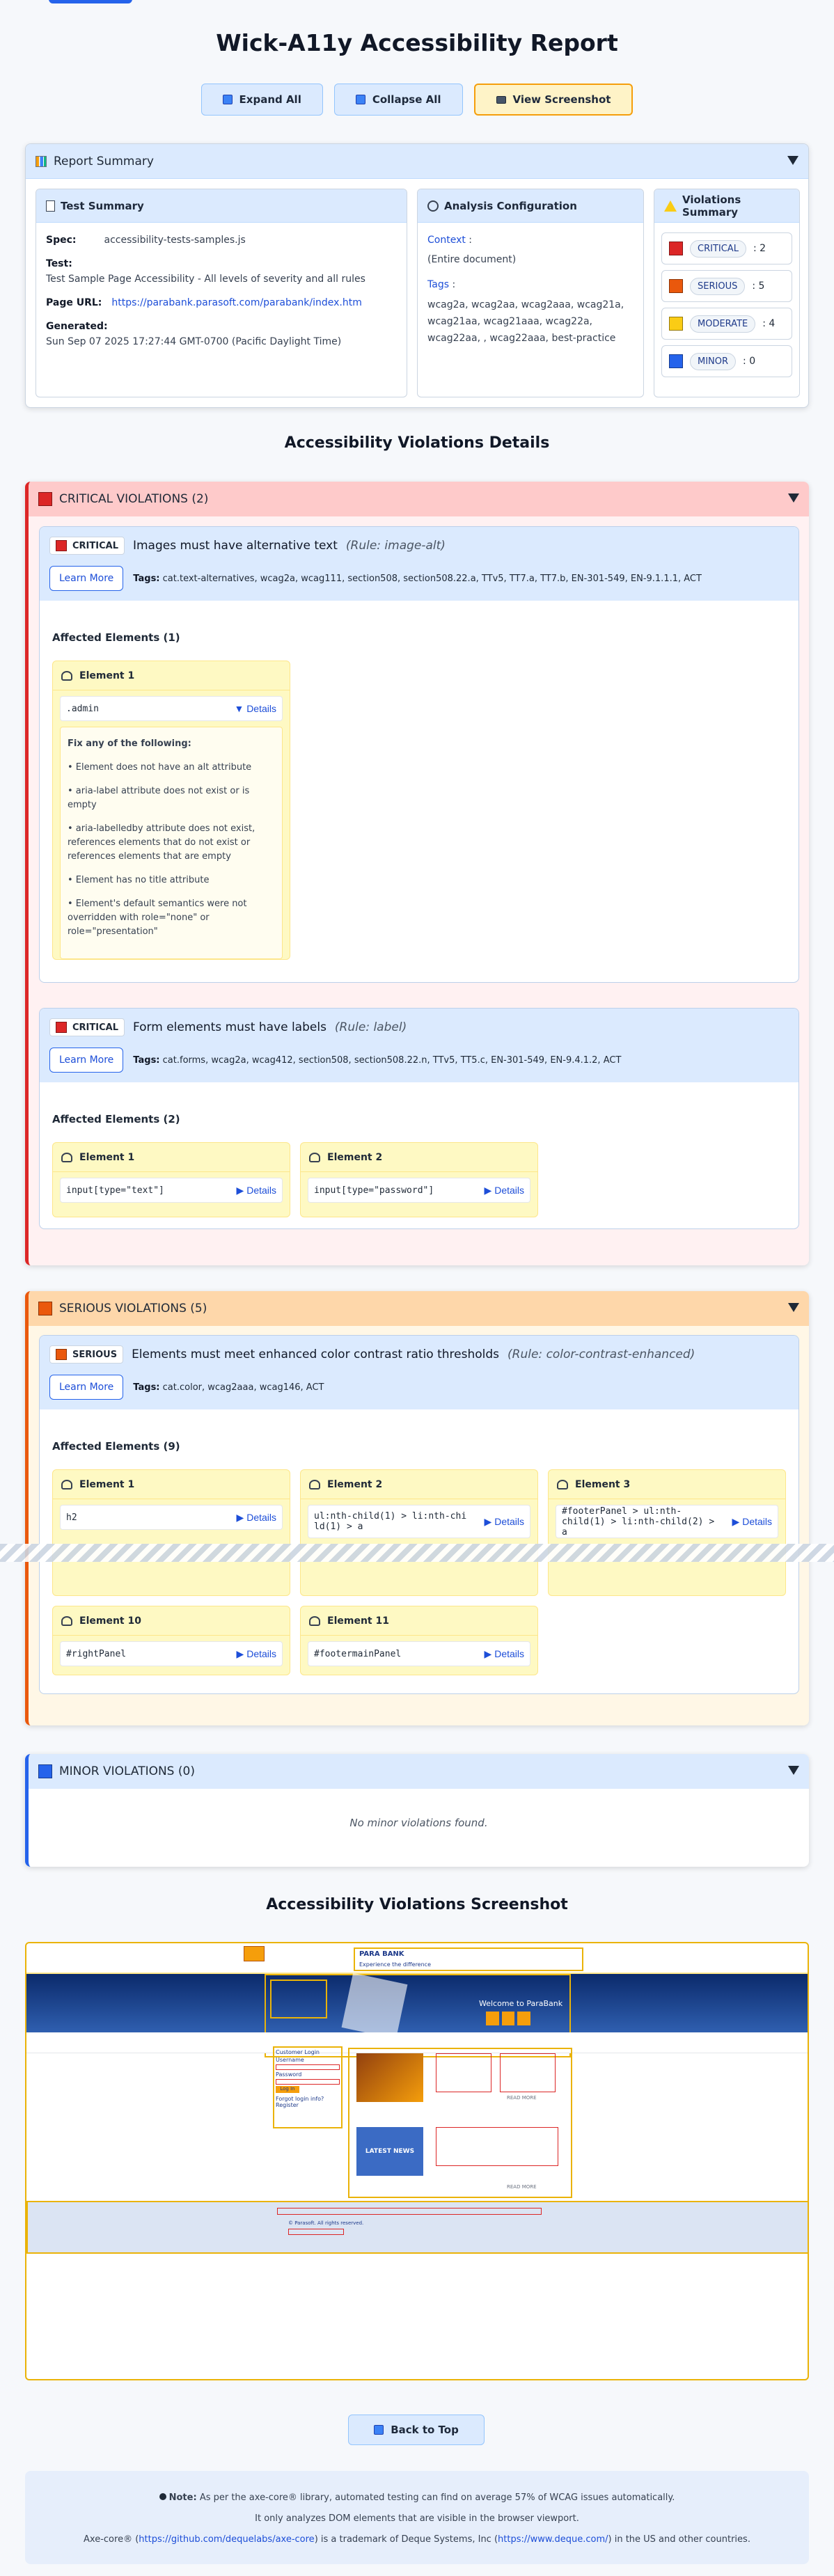 The height and width of the screenshot is (2576, 834). Describe the element at coordinates (417, 161) in the screenshot. I see `report-summary-header: Report Summary` at that location.